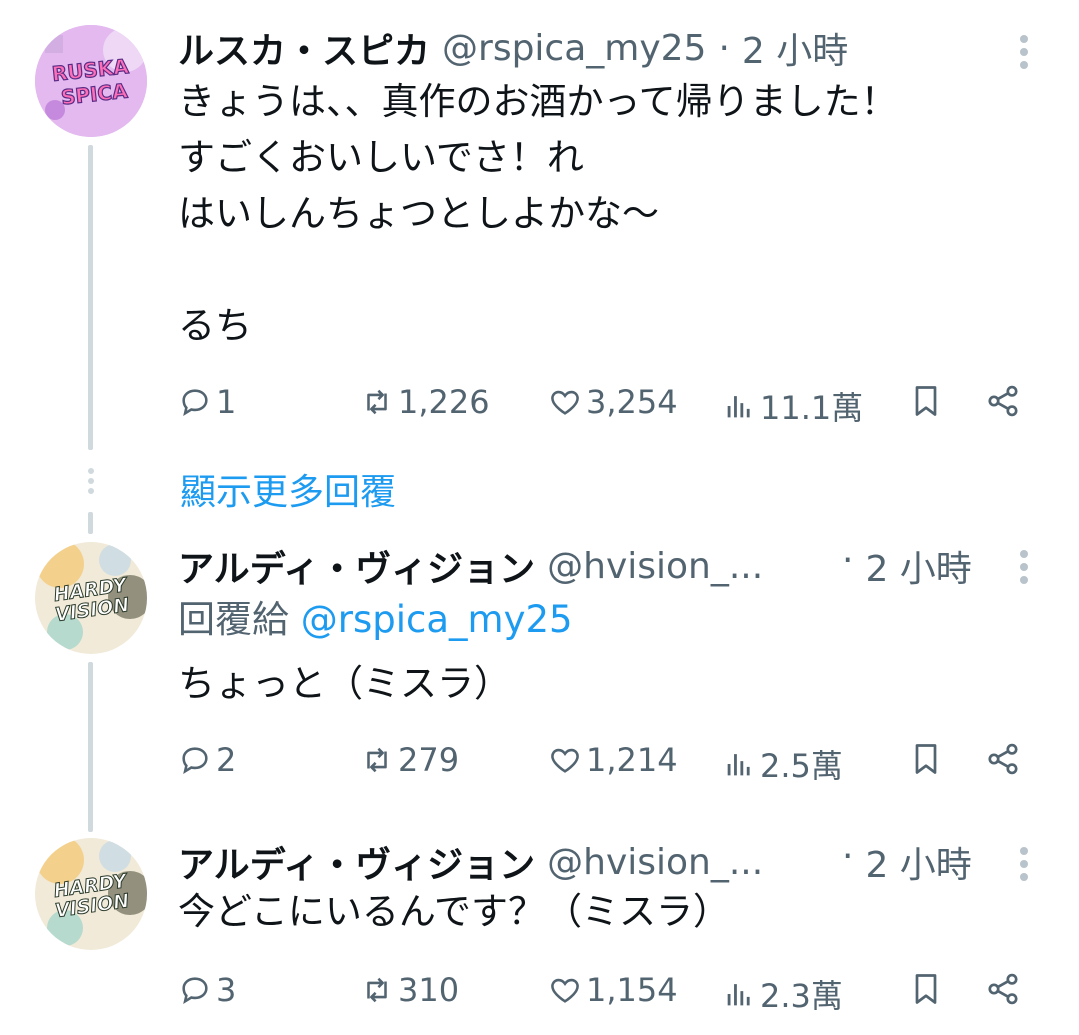 This screenshot has width=1079, height=1035. Describe the element at coordinates (215, 325) in the screenshot. I see `tweet-line: るち` at that location.